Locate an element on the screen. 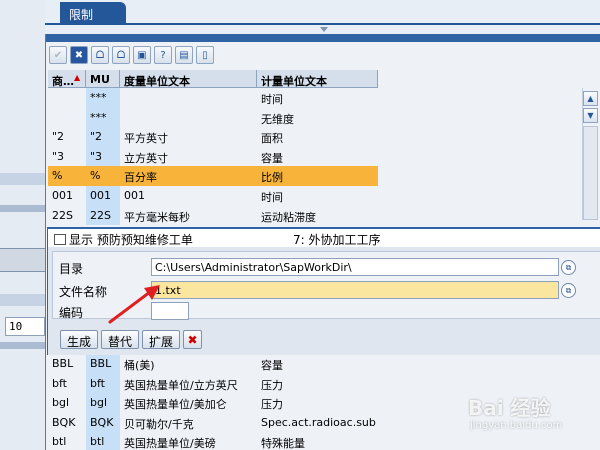 The image size is (600, 450). column-header: 商…▲ is located at coordinates (67, 78).